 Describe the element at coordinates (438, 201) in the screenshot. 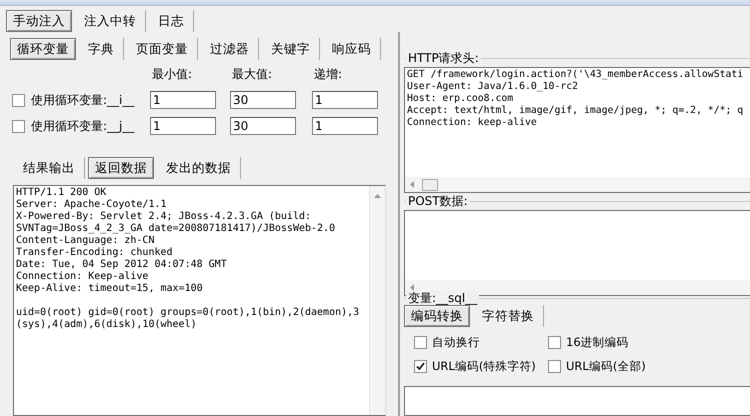

I see `group-title: POST数据:` at that location.